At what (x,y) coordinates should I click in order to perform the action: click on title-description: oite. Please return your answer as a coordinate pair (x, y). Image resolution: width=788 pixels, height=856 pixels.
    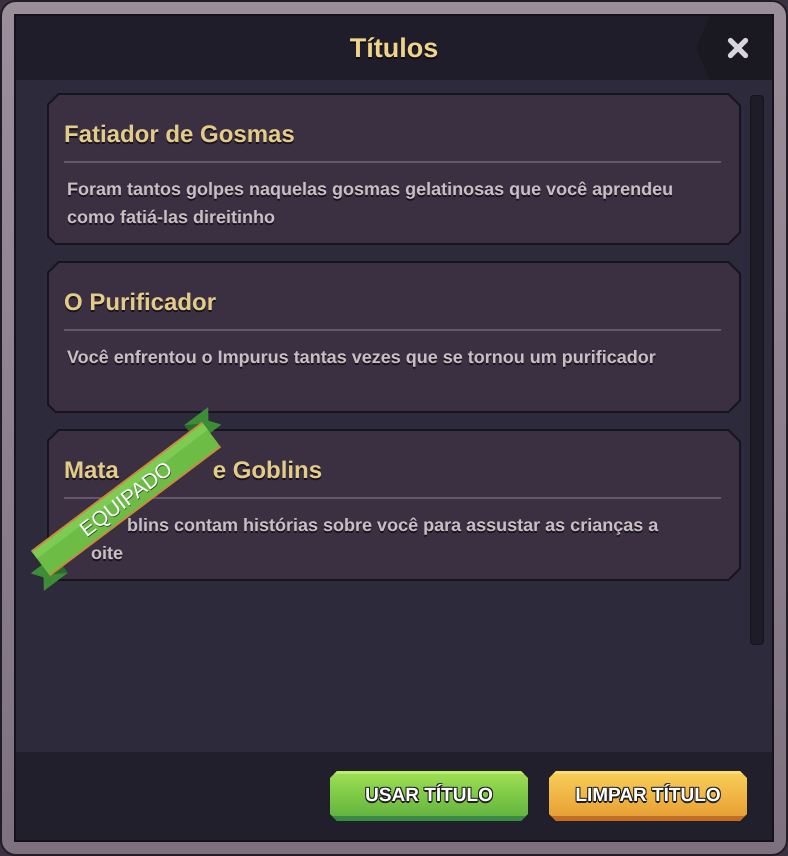
    Looking at the image, I should click on (107, 553).